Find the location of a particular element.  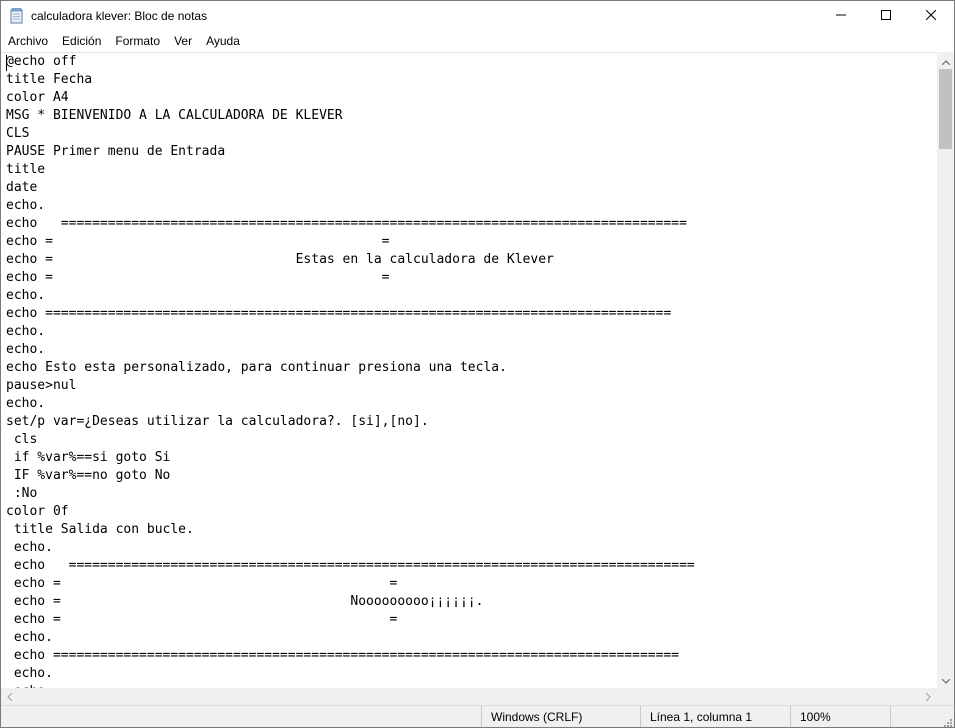

minimize-button is located at coordinates (841, 16).